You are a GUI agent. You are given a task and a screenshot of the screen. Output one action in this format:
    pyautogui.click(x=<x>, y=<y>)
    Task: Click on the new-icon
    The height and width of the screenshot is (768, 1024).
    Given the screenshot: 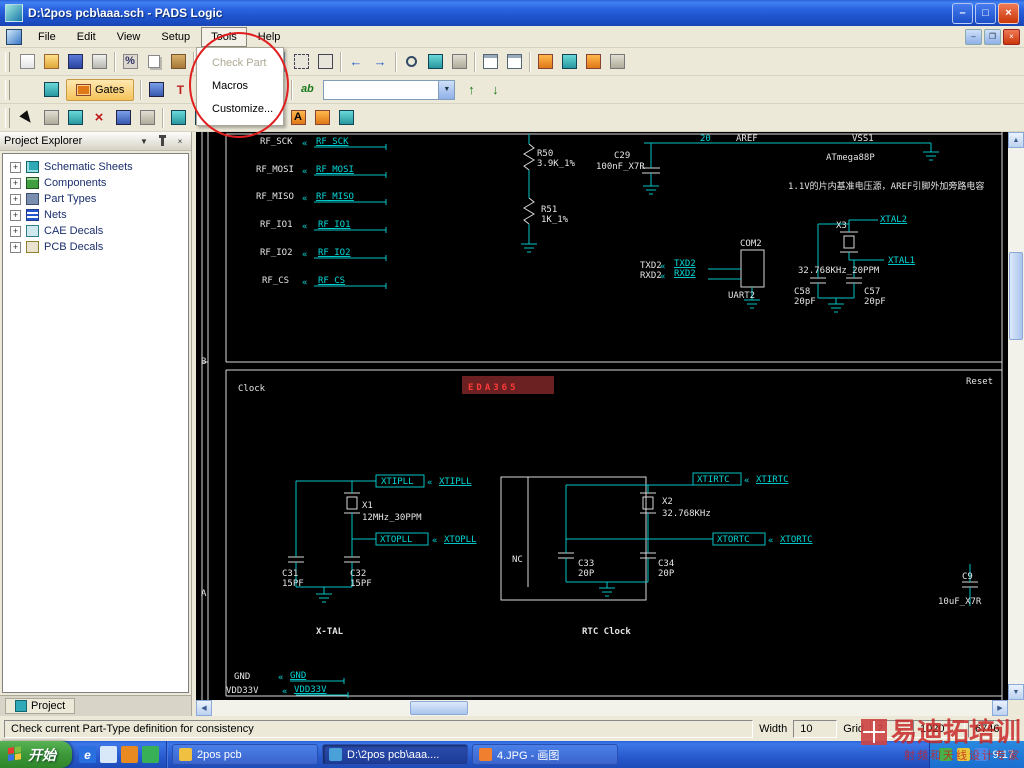 What is the action you would take?
    pyautogui.click(x=27, y=61)
    